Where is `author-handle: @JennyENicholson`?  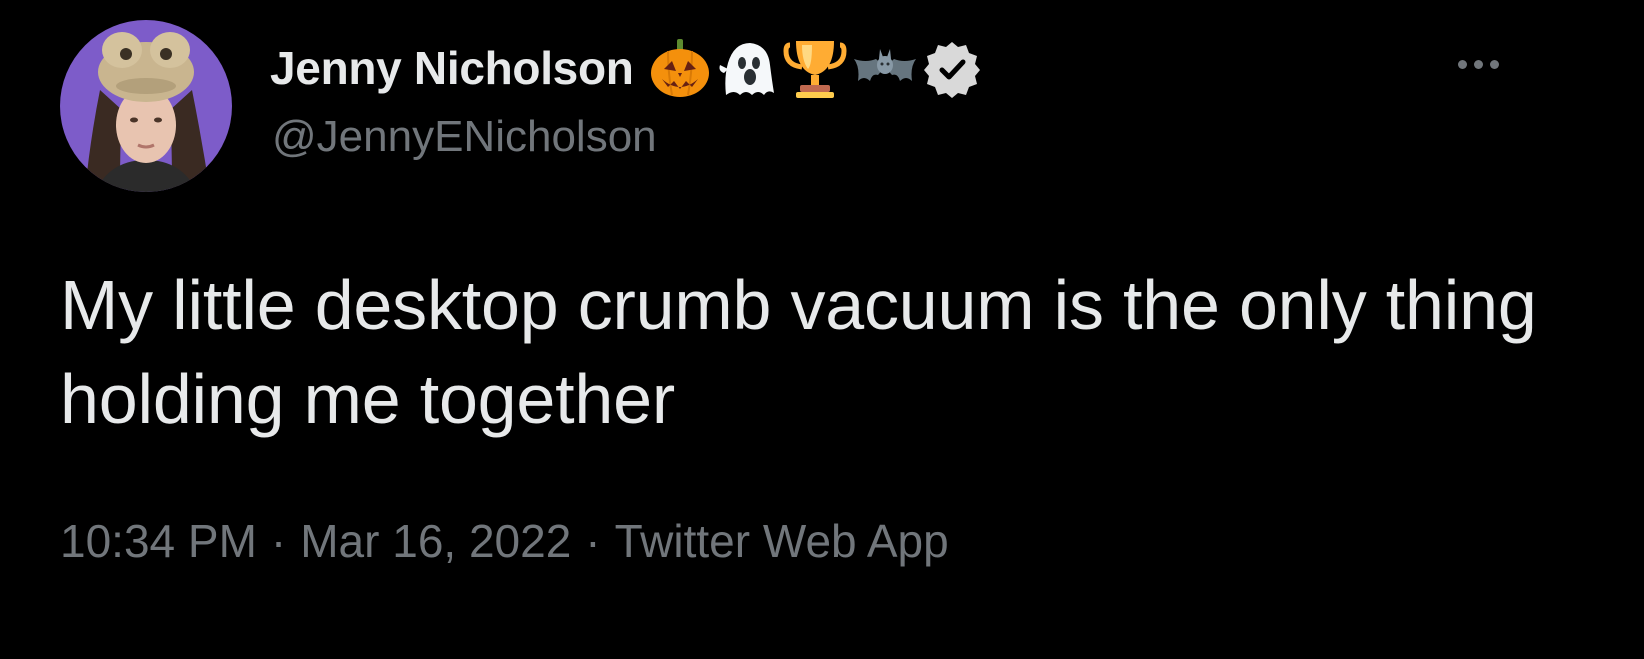
author-handle: @JennyENicholson is located at coordinates (464, 137).